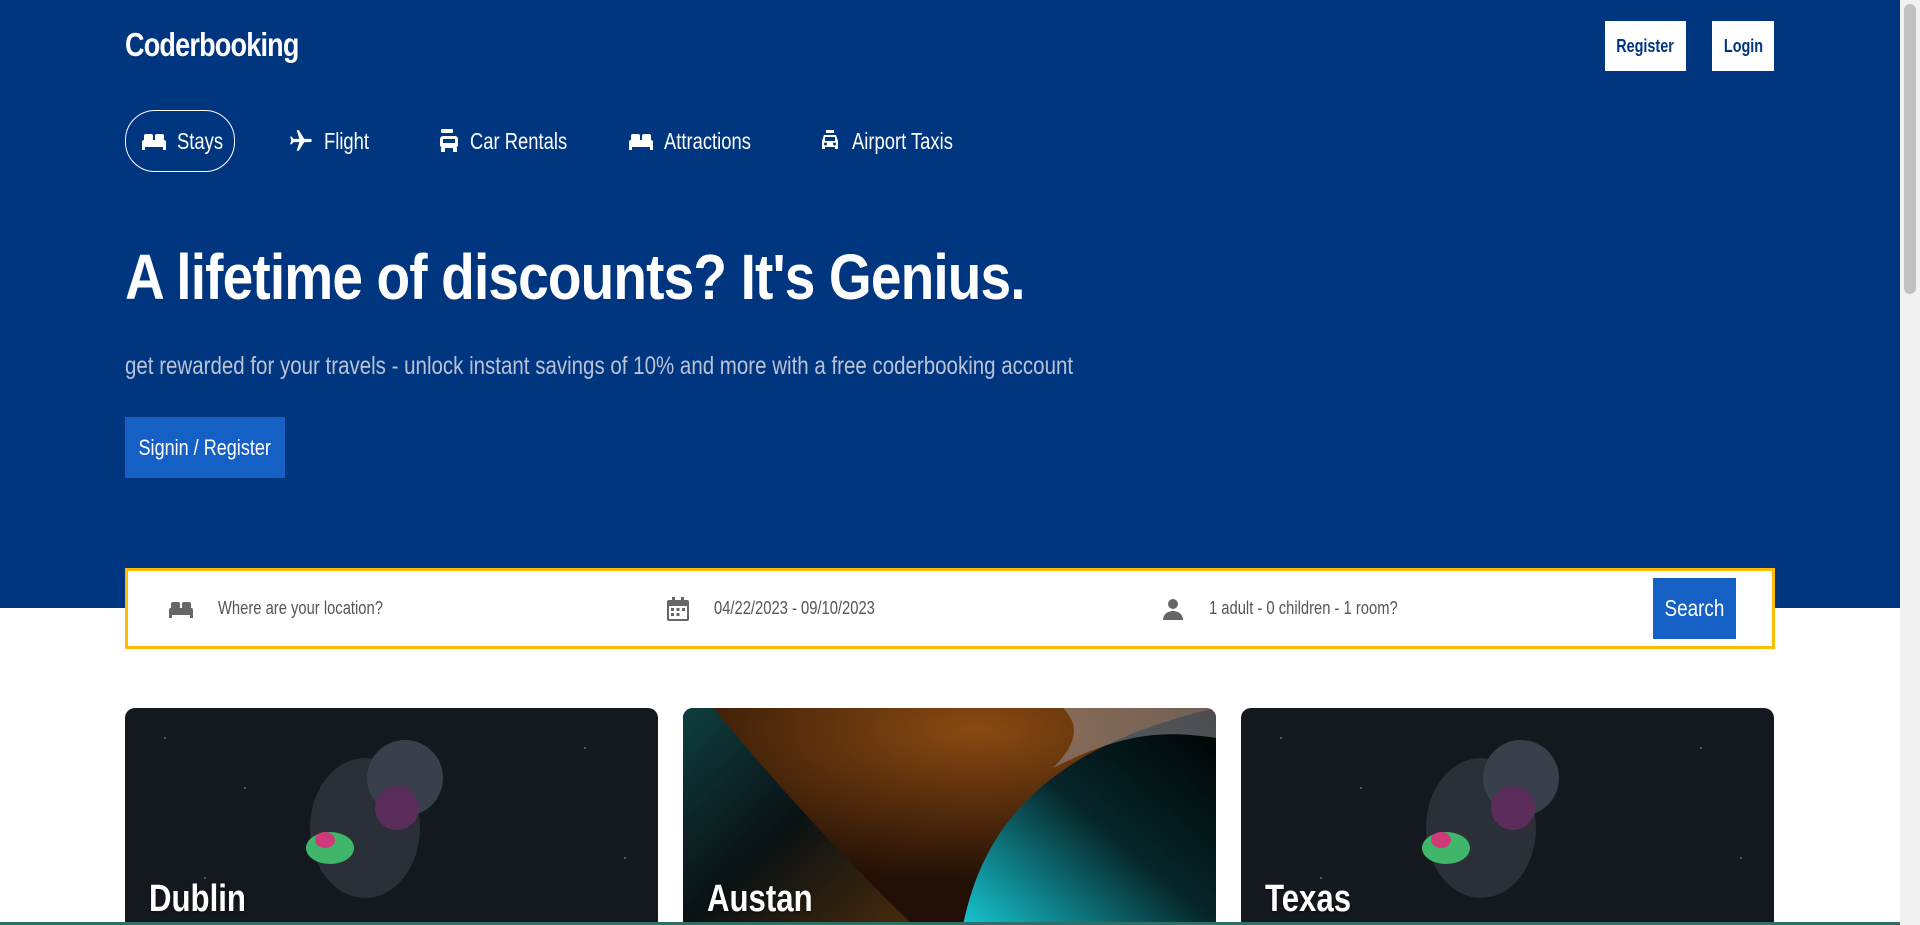 This screenshot has width=1920, height=925. I want to click on search-button: Search, so click(1694, 608).